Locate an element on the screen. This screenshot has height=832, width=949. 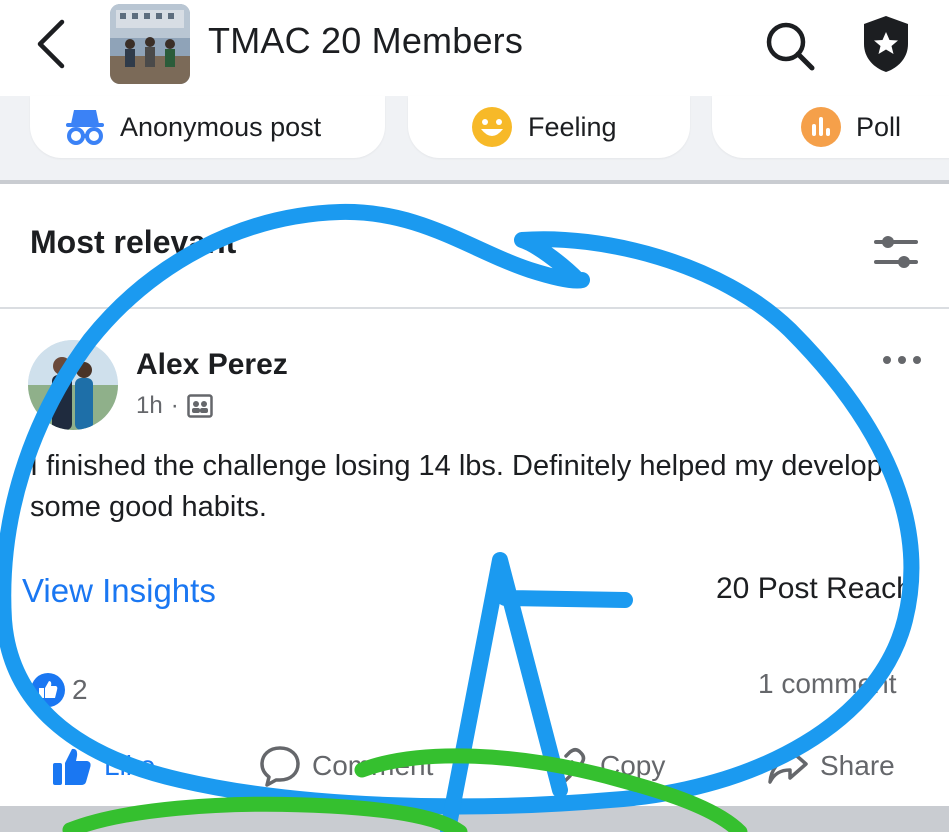
feed-divider is located at coordinates (474, 308).